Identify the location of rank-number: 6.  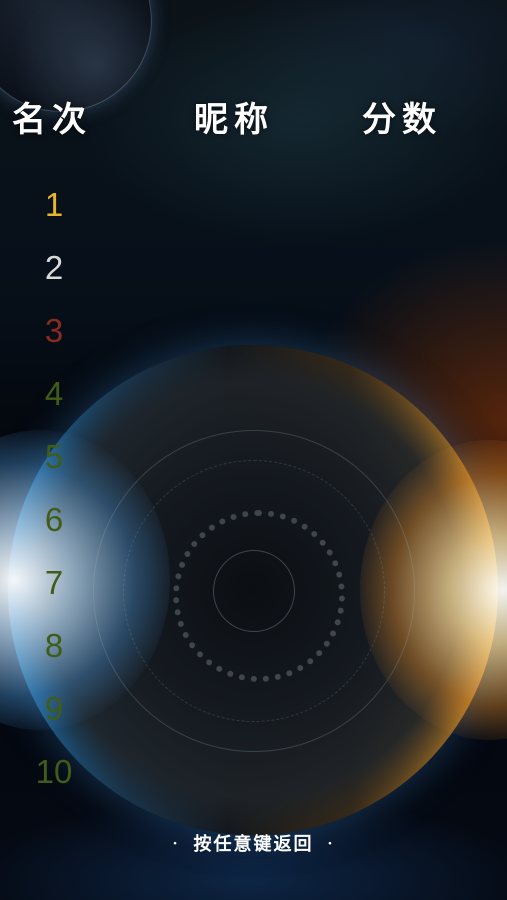
(54, 519).